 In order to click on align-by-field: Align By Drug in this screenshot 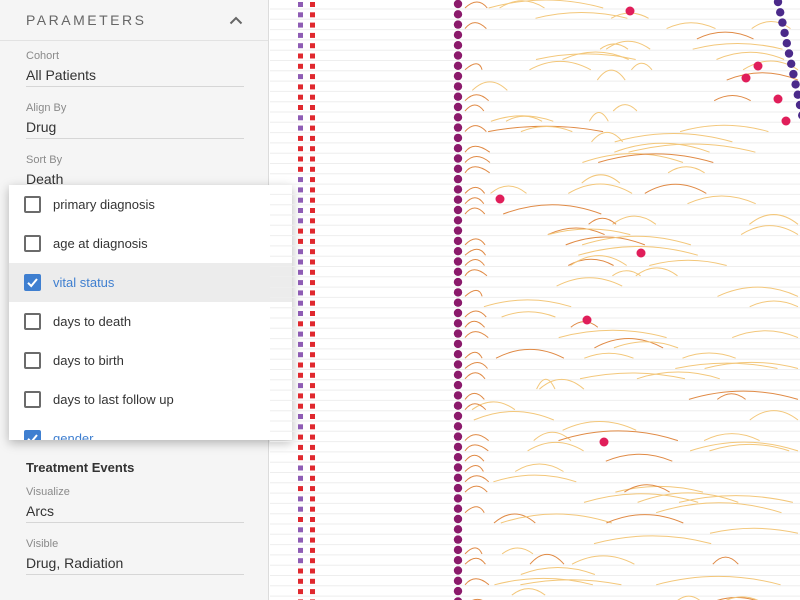, I will do `click(135, 119)`.